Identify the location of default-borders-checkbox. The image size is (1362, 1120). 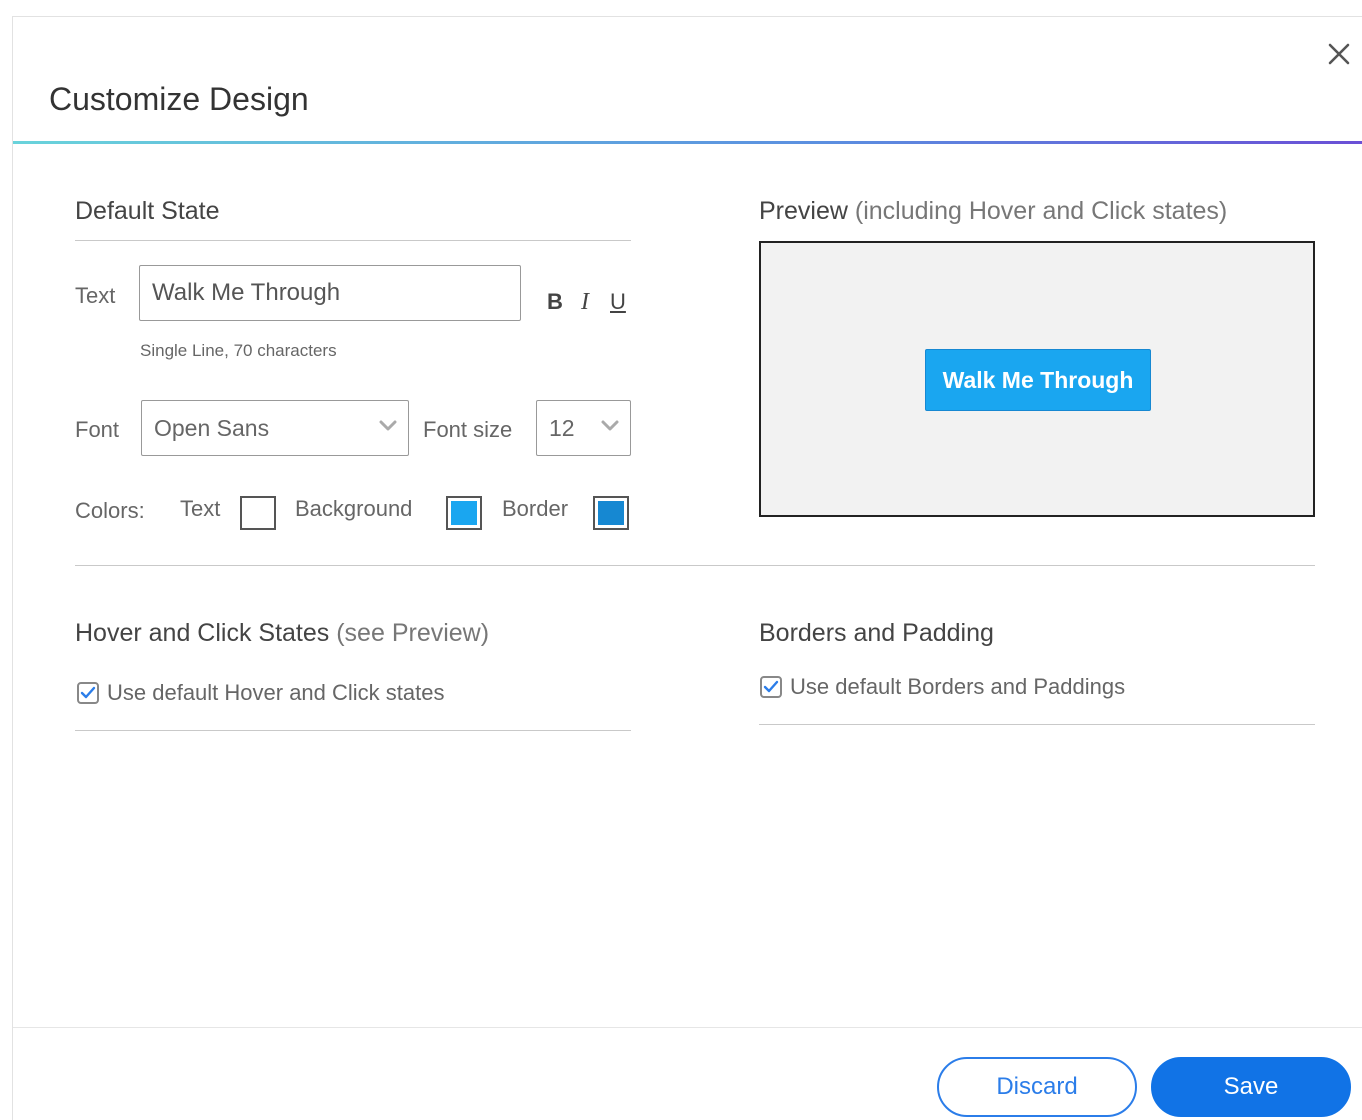
(771, 687).